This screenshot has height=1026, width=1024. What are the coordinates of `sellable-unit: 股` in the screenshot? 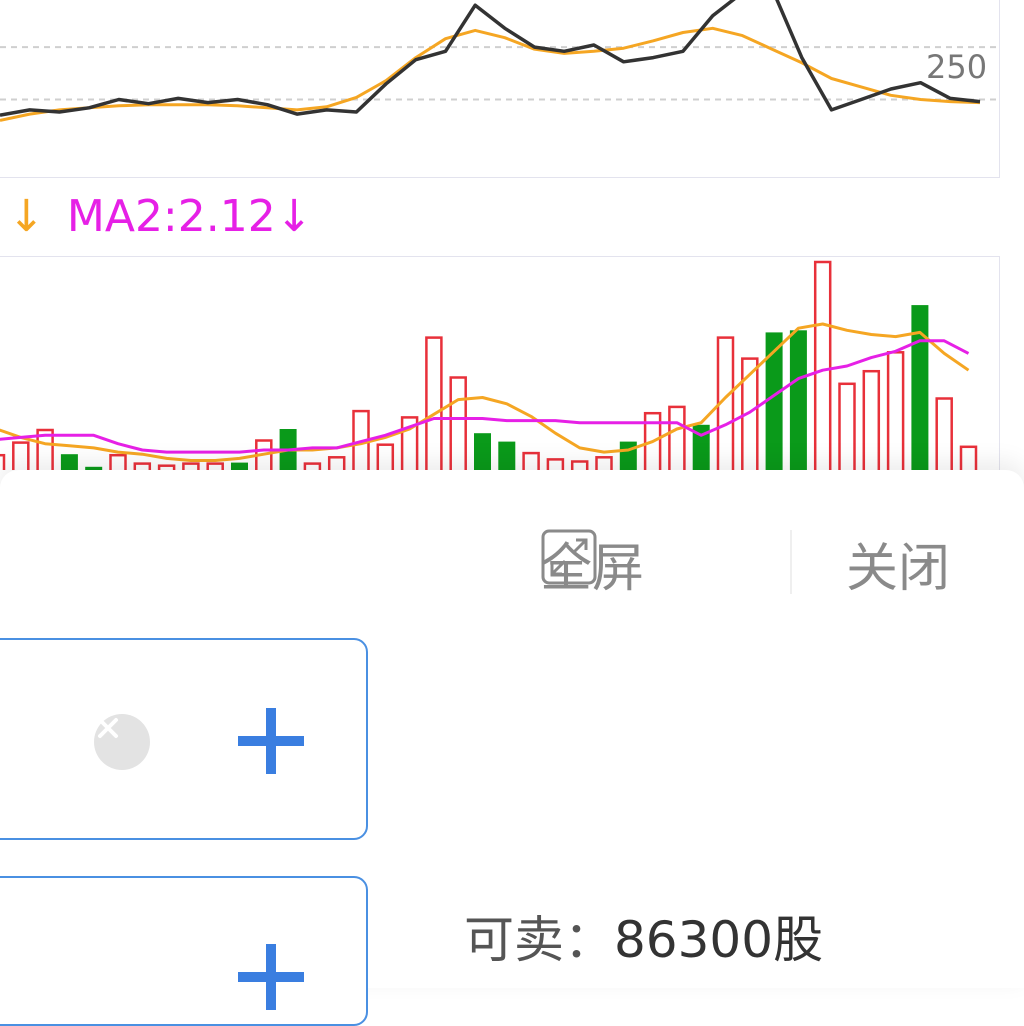 It's located at (798, 940).